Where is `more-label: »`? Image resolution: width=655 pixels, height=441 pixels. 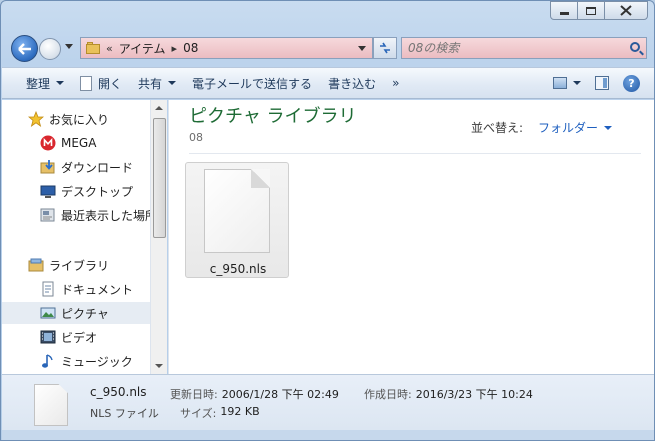 more-label: » is located at coordinates (396, 83).